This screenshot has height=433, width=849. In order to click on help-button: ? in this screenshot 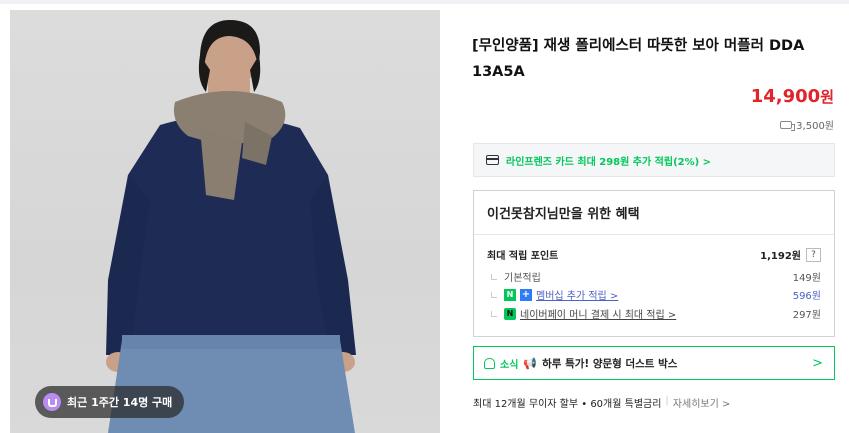, I will do `click(813, 254)`.